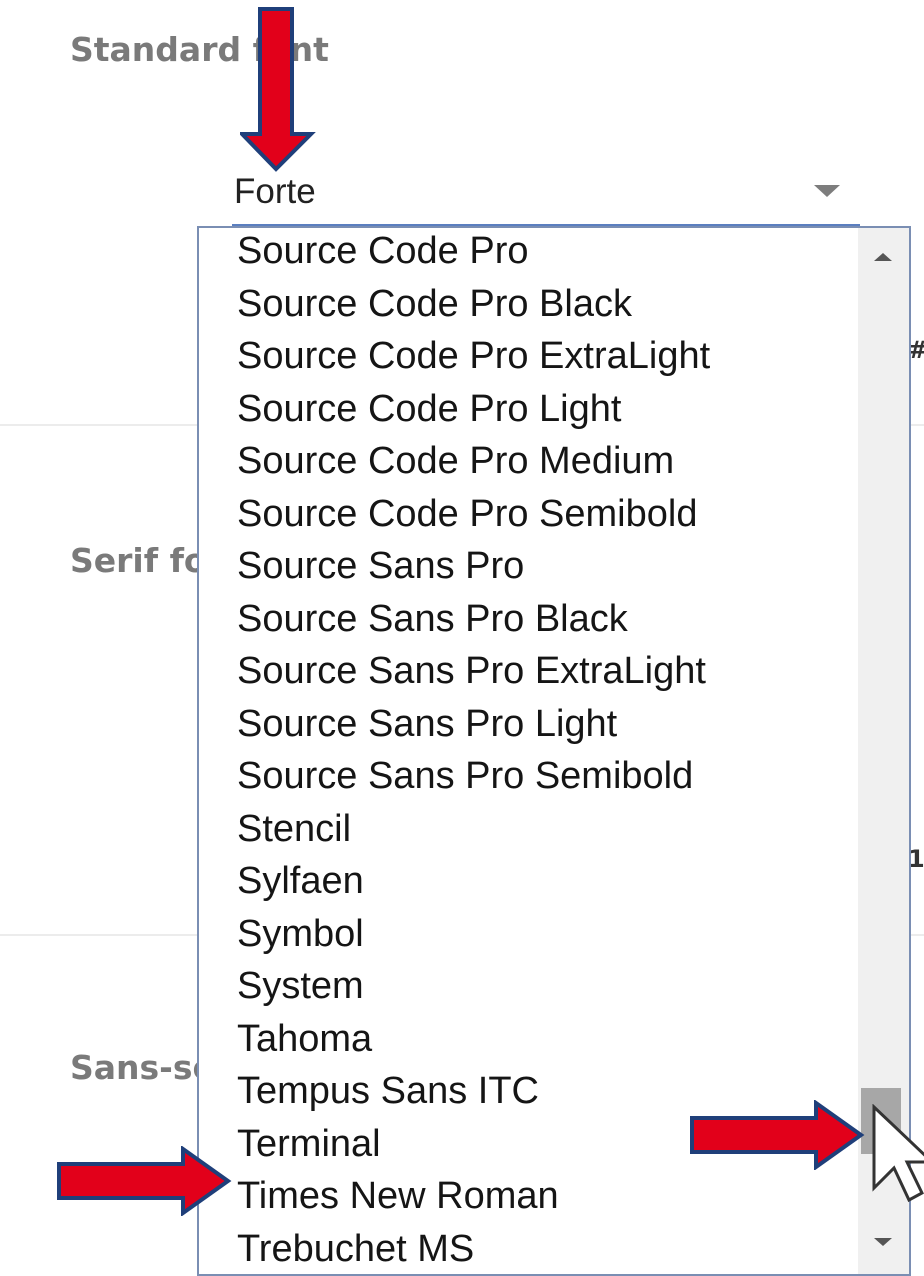 This screenshot has width=924, height=1276. Describe the element at coordinates (473, 881) in the screenshot. I see `font-option: Sylfaen` at that location.